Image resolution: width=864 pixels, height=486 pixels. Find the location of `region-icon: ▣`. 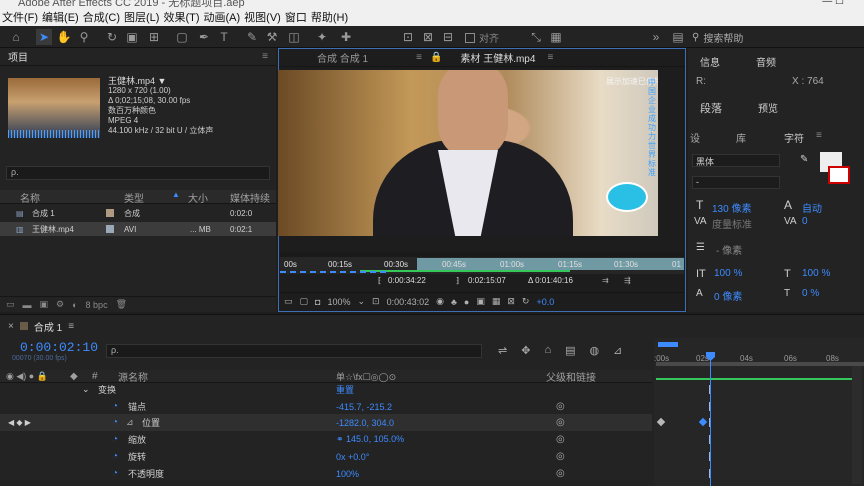

region-icon: ▣ is located at coordinates (480, 301).